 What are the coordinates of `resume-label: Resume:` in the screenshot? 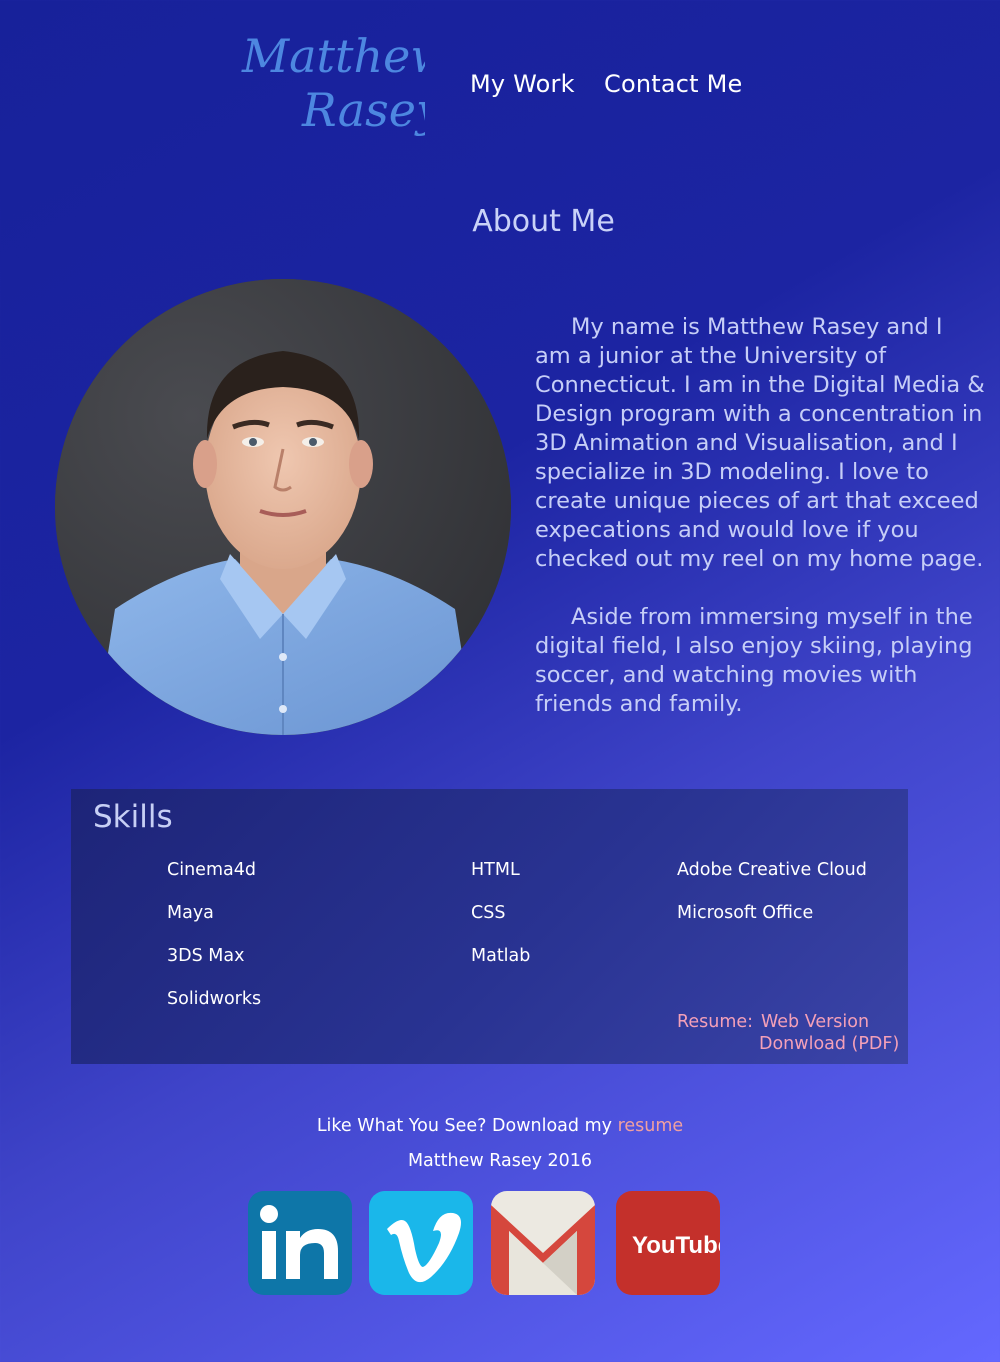 It's located at (715, 1022).